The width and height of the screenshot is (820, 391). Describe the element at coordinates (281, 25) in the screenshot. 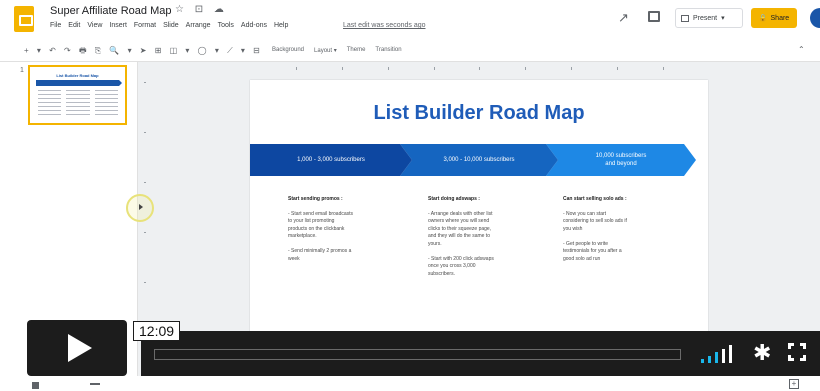

I see `menu-help: Help` at that location.